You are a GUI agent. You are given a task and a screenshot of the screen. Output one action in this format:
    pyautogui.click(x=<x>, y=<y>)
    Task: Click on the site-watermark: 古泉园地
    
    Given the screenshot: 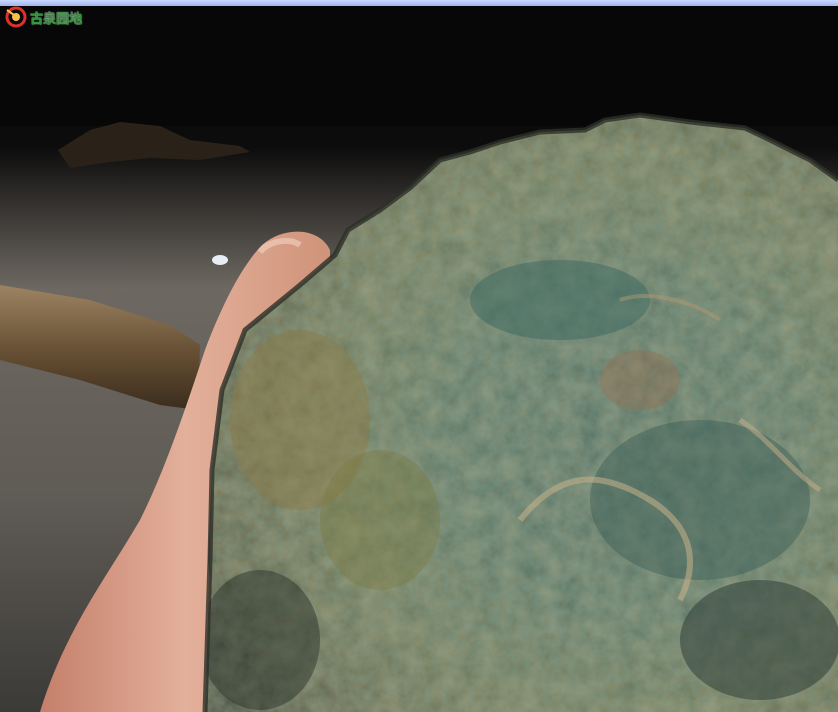 What is the action you would take?
    pyautogui.click(x=43, y=17)
    